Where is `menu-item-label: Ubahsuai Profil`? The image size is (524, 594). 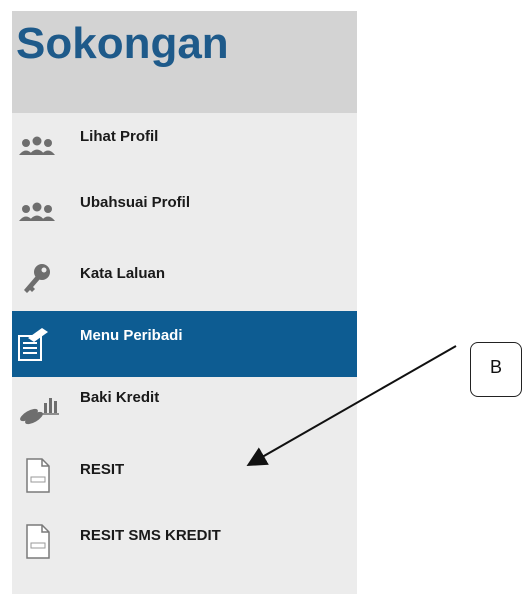
menu-item-label: Ubahsuai Profil is located at coordinates (135, 202).